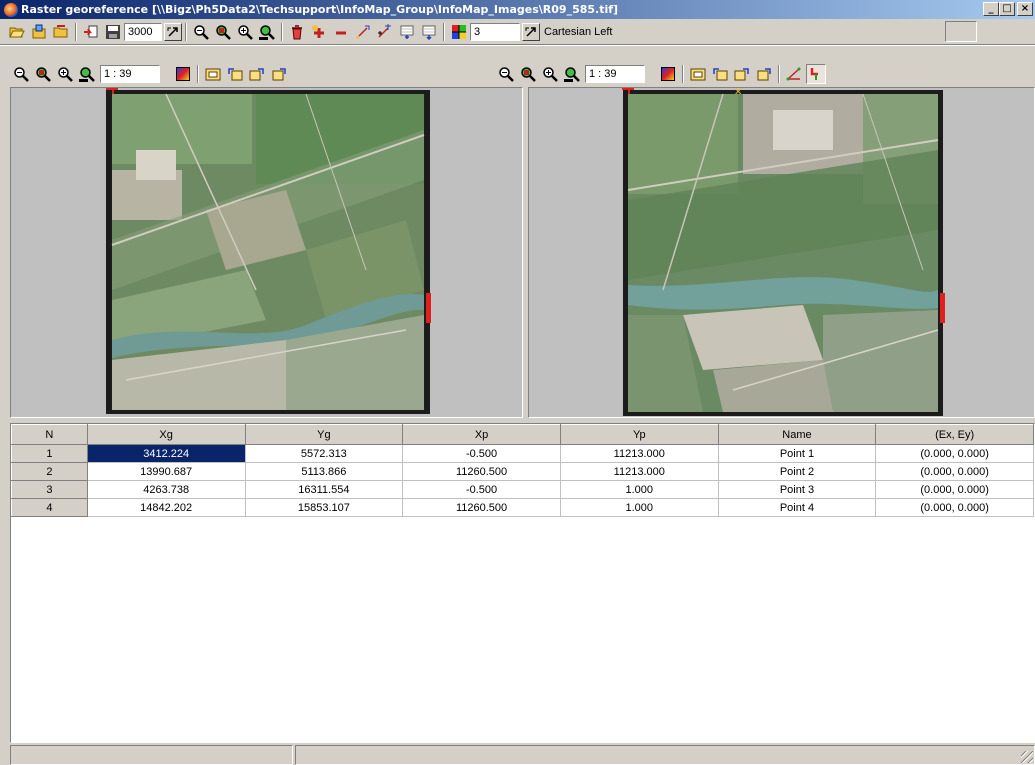 This screenshot has height=765, width=1035. What do you see at coordinates (166, 471) in the screenshot?
I see `cell-xg: 13990.687` at bounding box center [166, 471].